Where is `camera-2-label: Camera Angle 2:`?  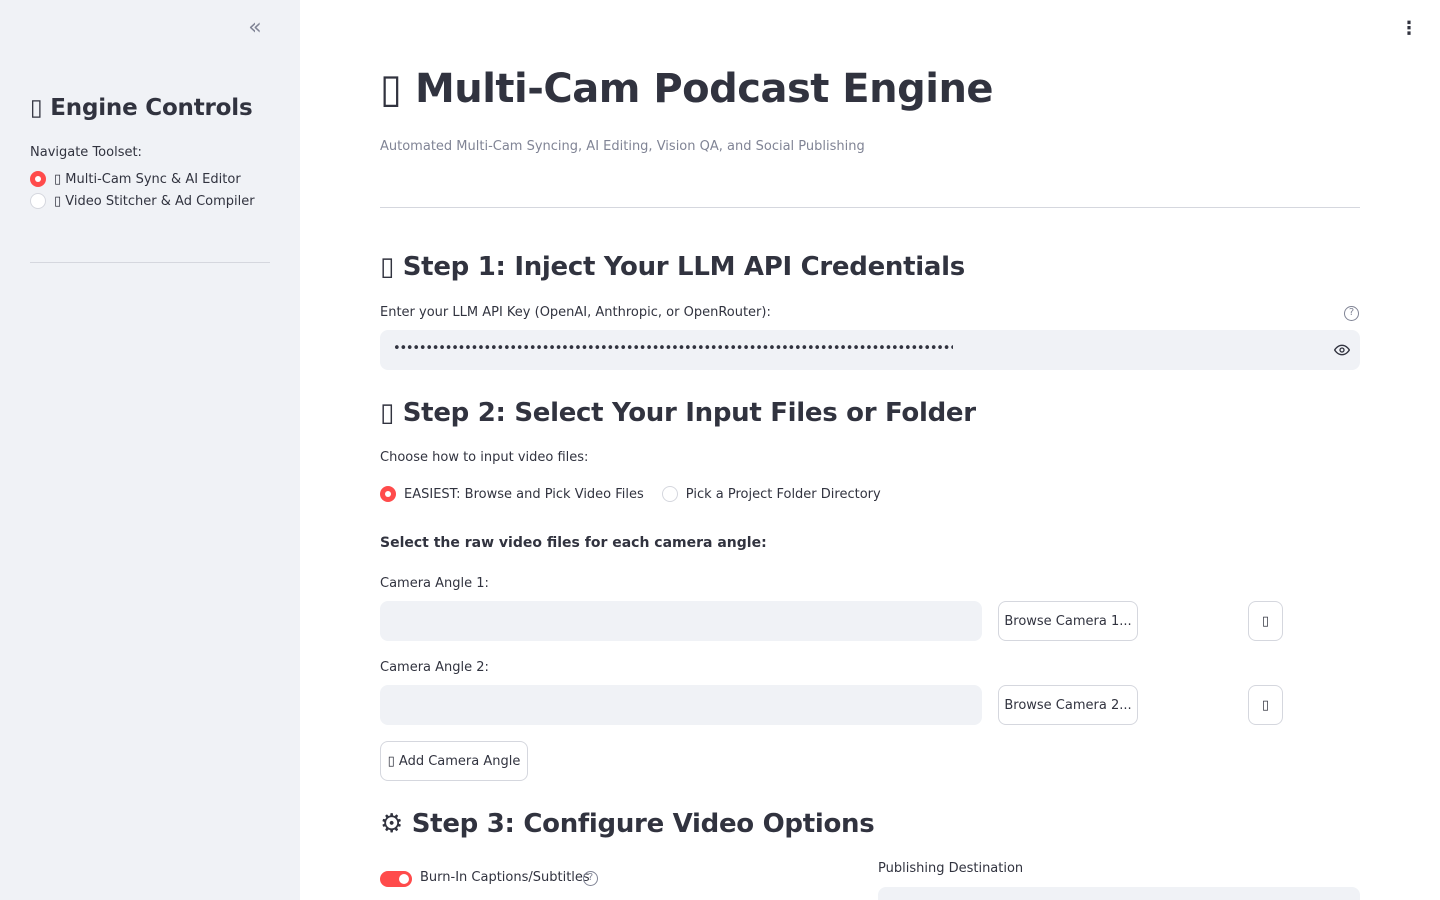
camera-2-label: Camera Angle 2: is located at coordinates (434, 667).